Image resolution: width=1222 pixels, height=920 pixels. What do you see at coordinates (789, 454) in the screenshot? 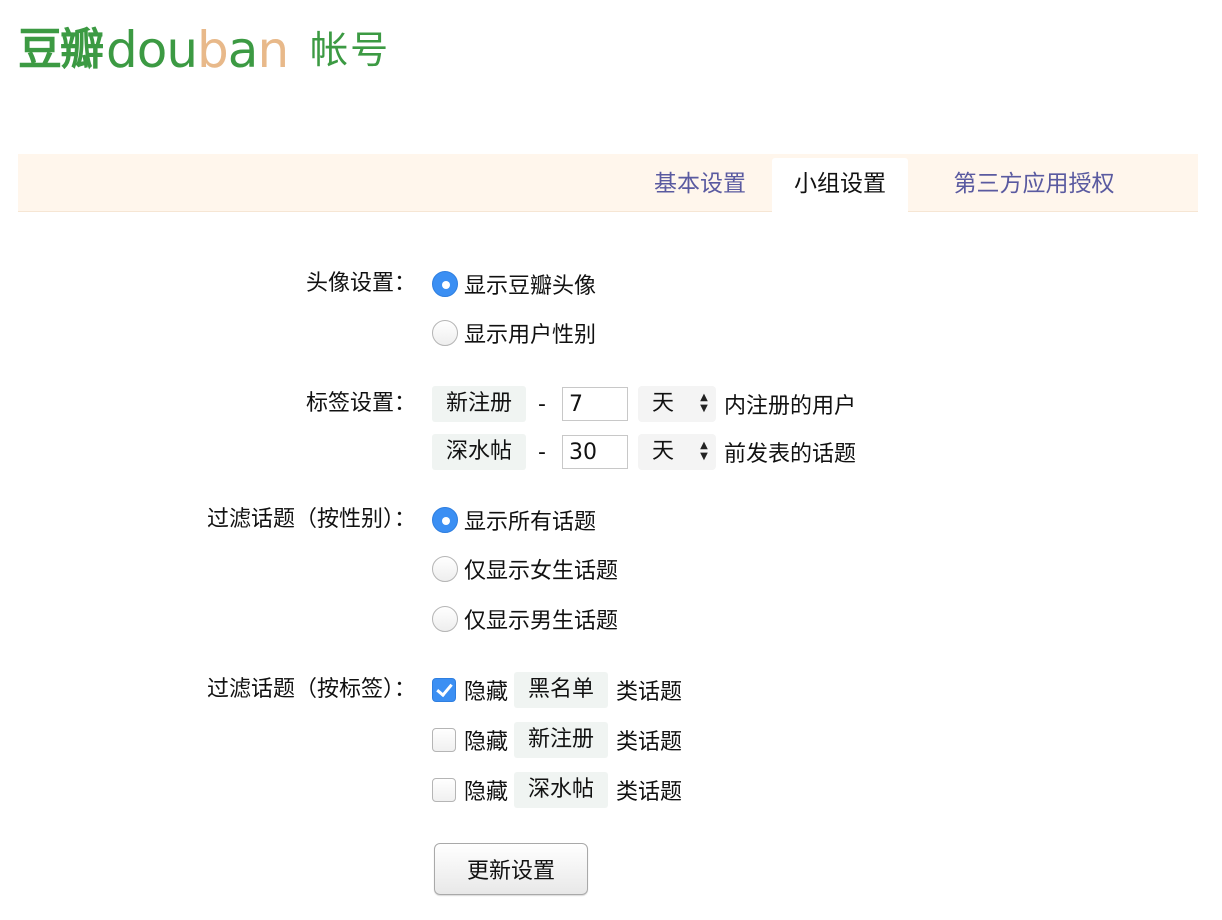
I see `deep-water-suffix: 前发表的话题` at bounding box center [789, 454].